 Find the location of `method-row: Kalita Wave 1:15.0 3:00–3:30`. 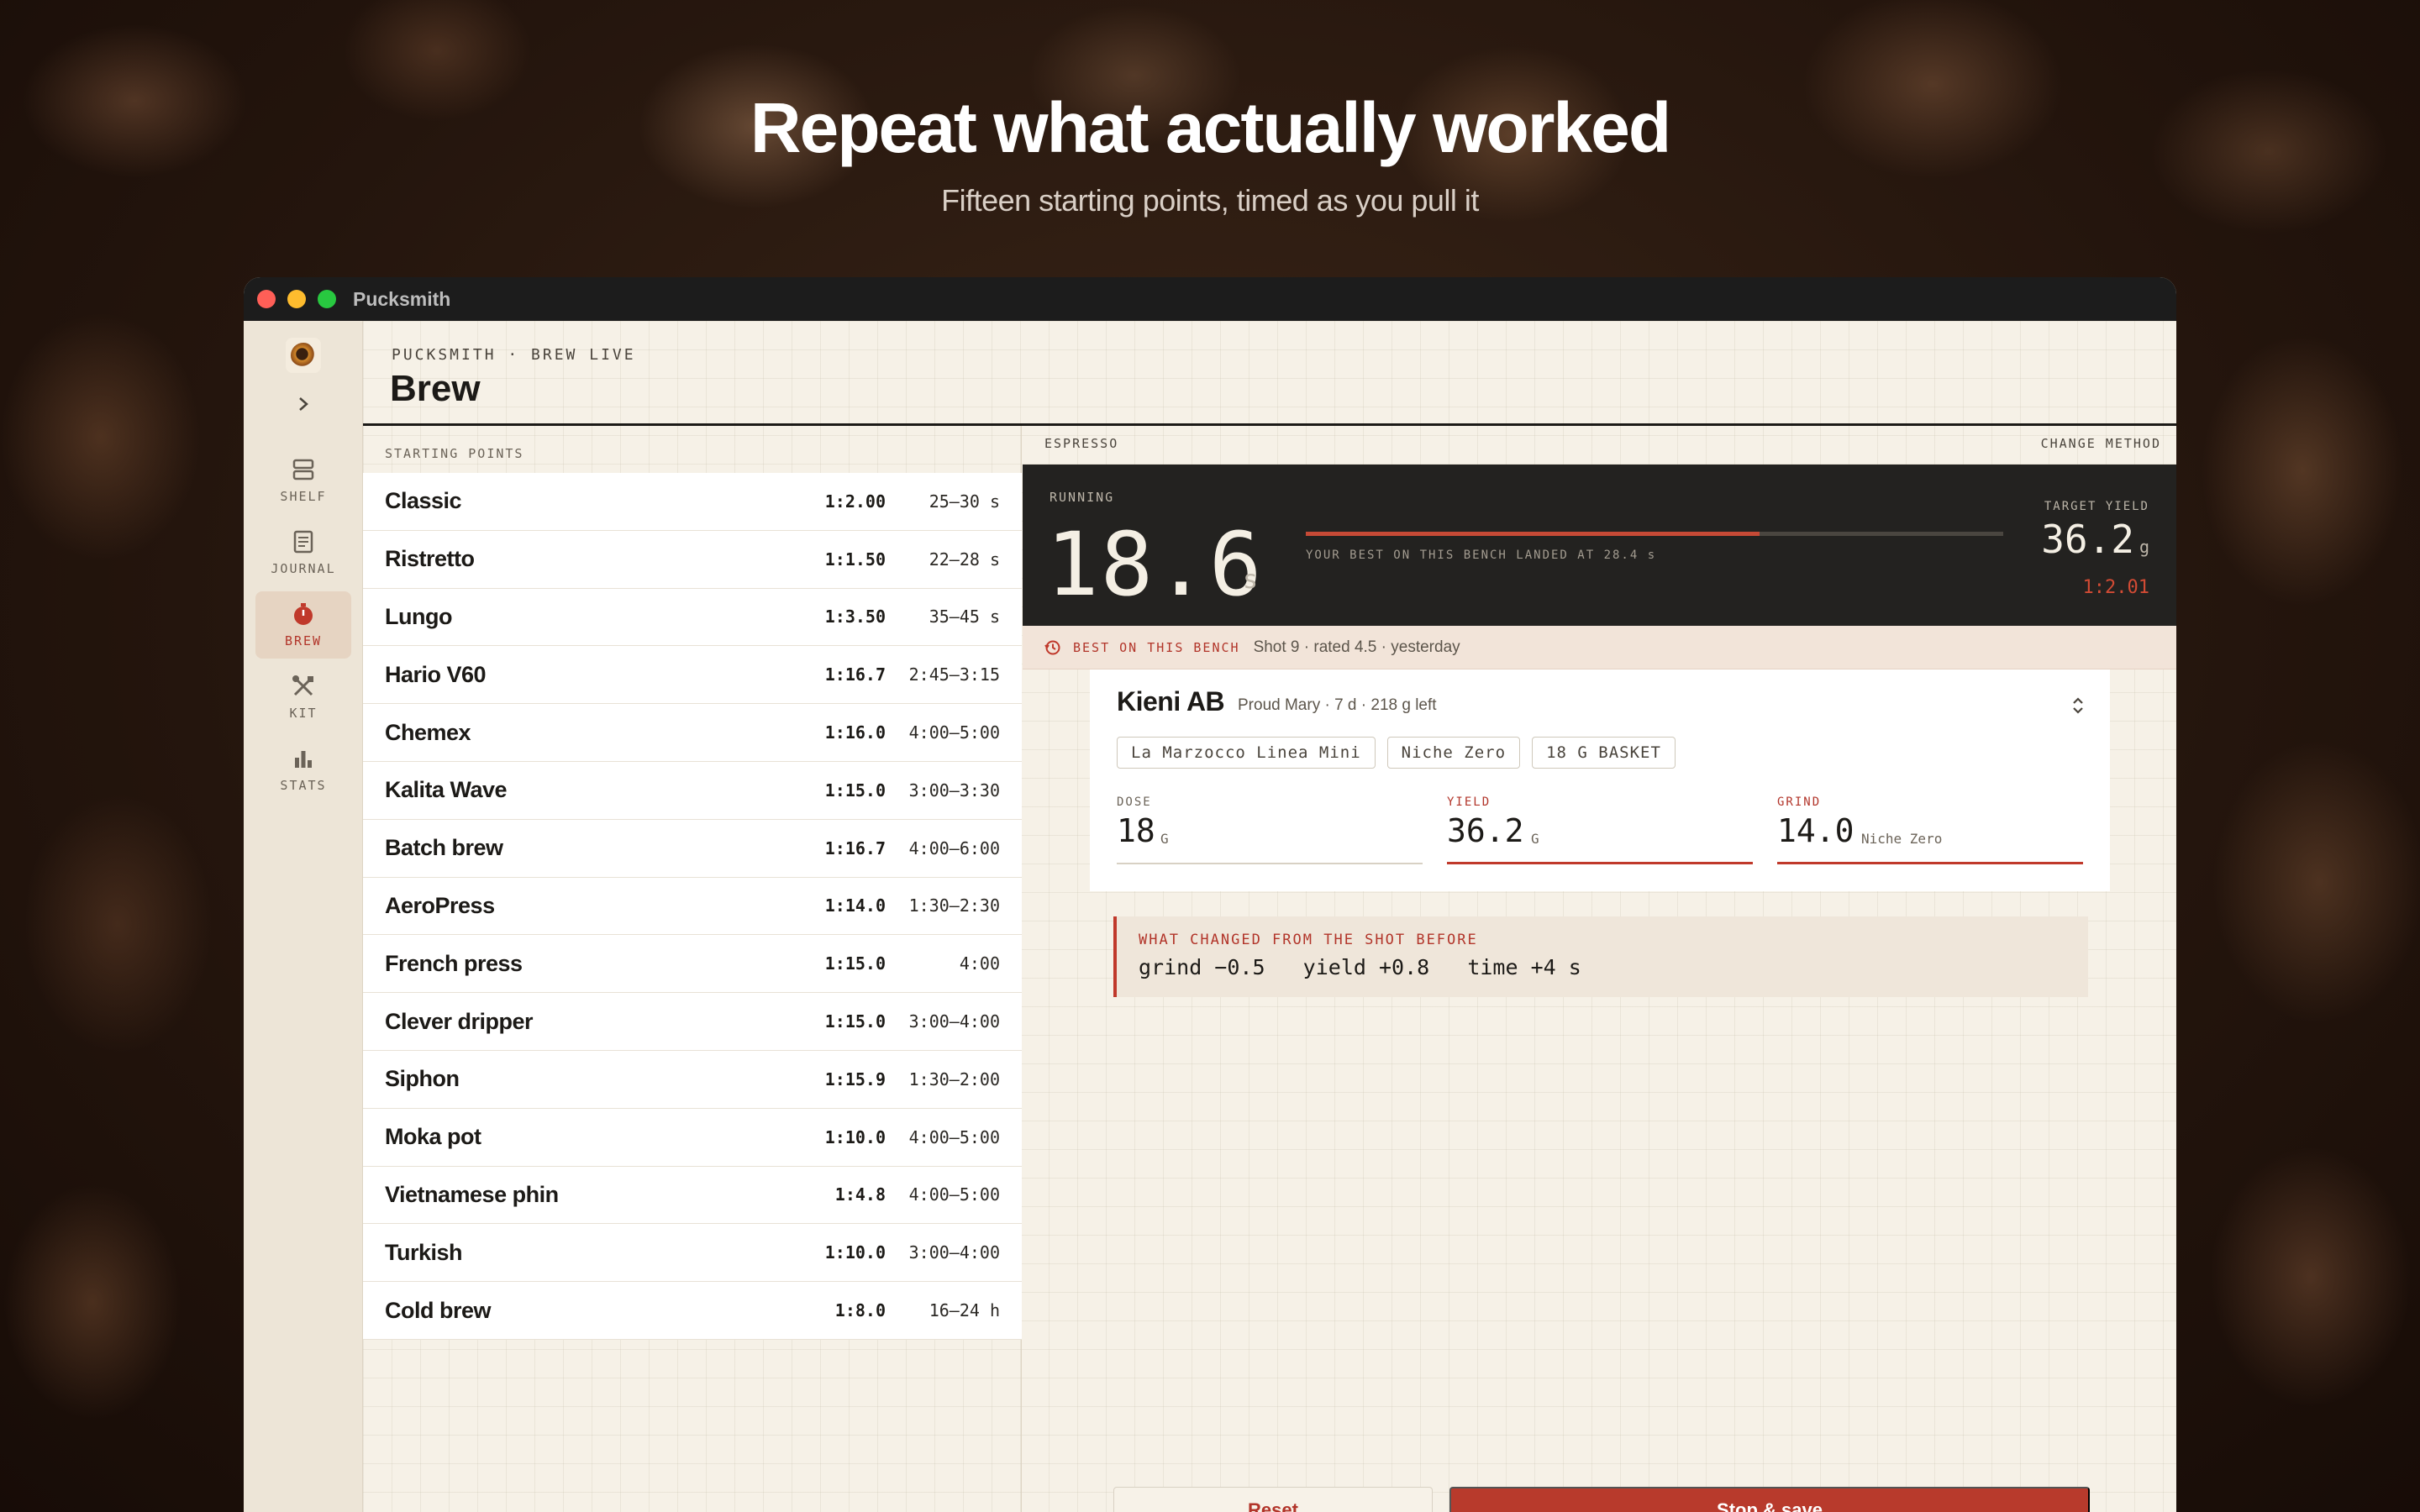

method-row: Kalita Wave 1:15.0 3:00–3:30 is located at coordinates (692, 790).